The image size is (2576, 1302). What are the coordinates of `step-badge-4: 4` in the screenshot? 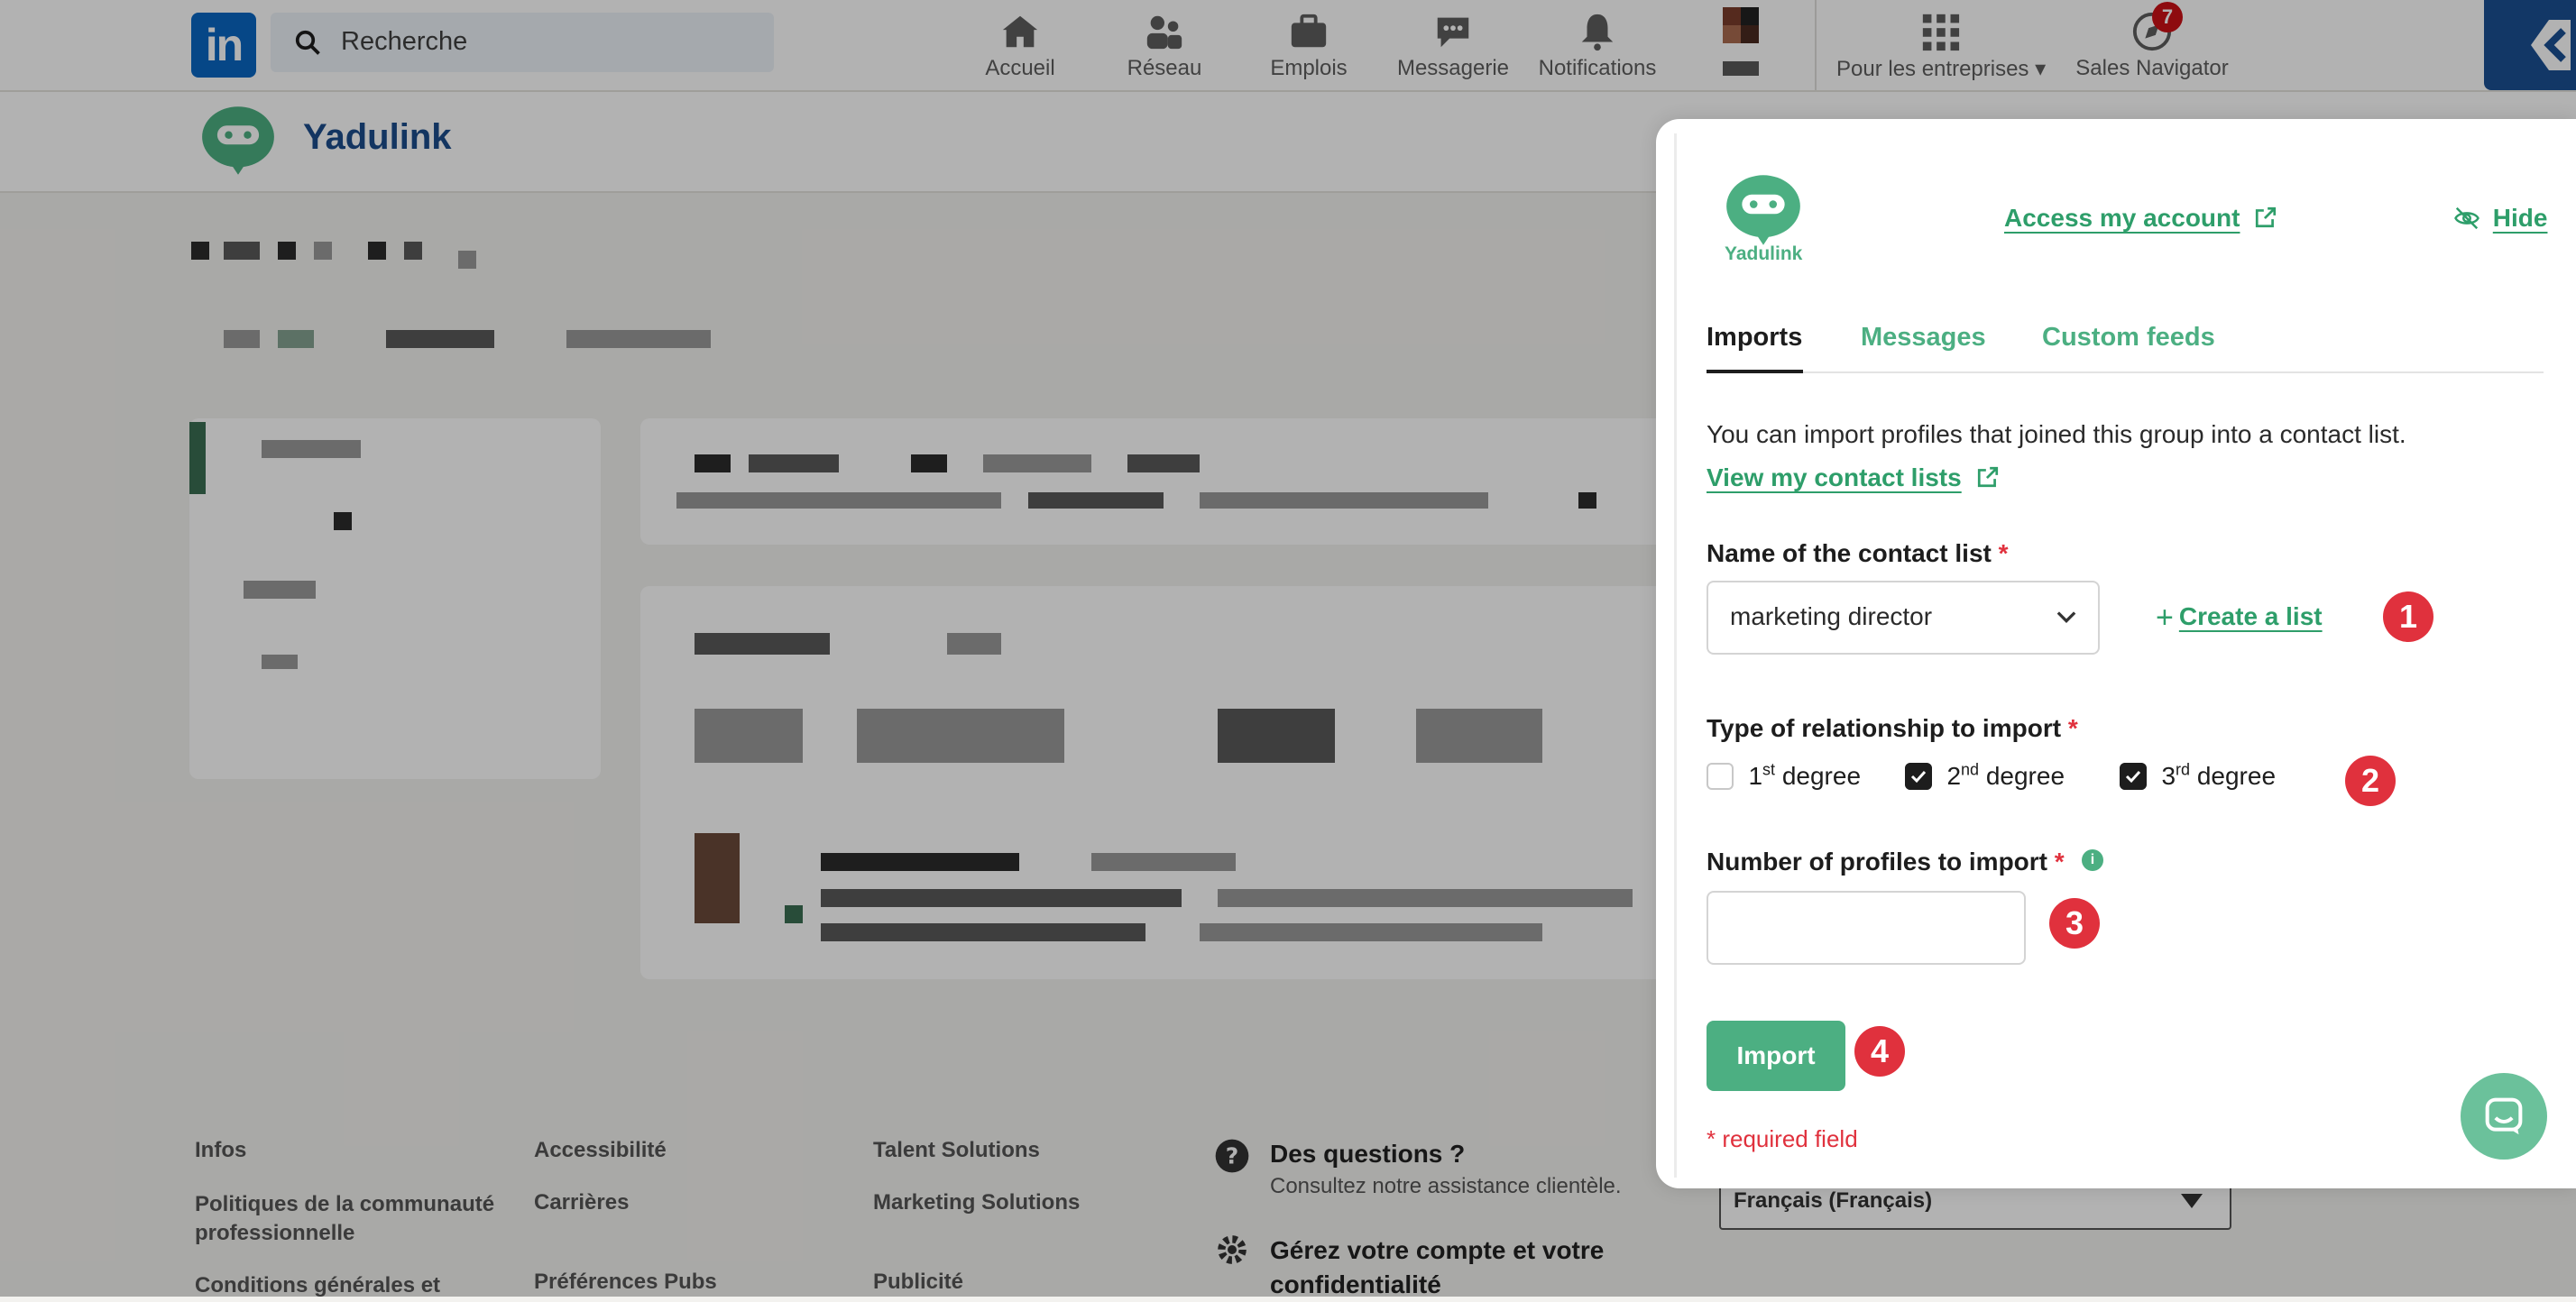 It's located at (1879, 1051).